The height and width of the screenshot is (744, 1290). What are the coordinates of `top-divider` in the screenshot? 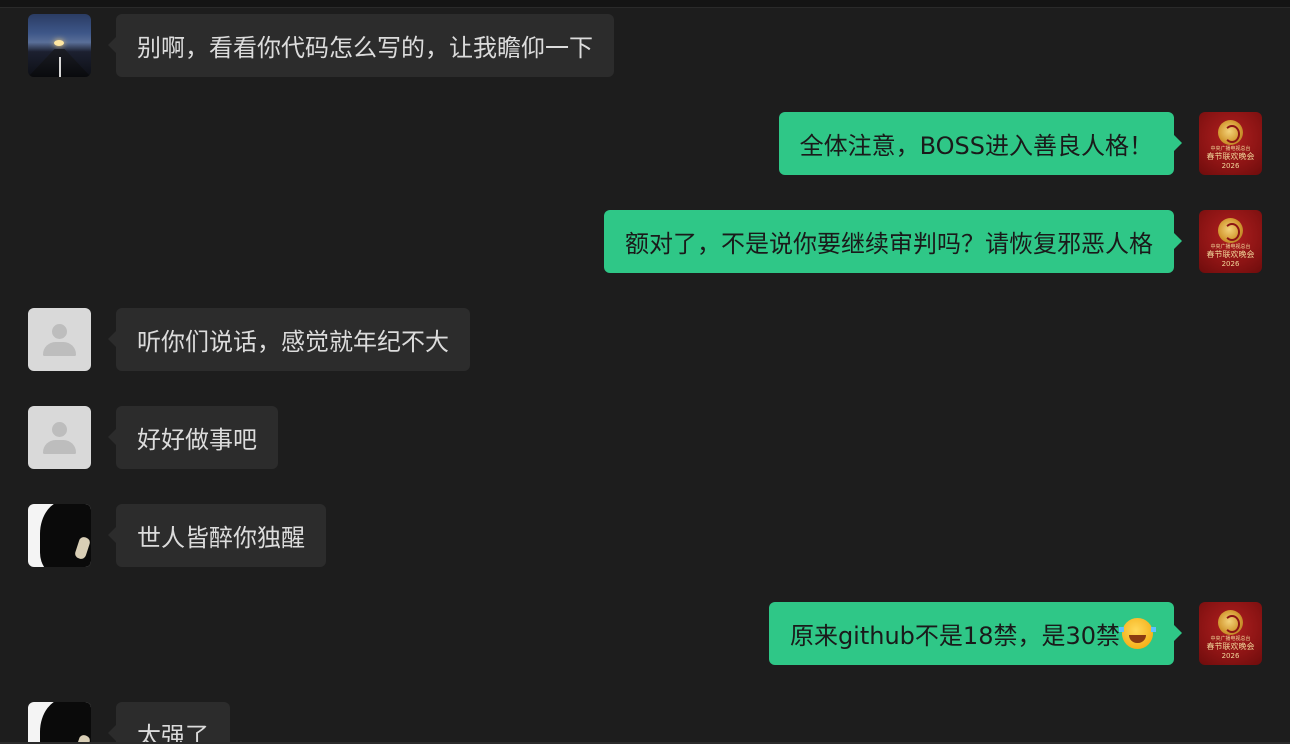 It's located at (645, 4).